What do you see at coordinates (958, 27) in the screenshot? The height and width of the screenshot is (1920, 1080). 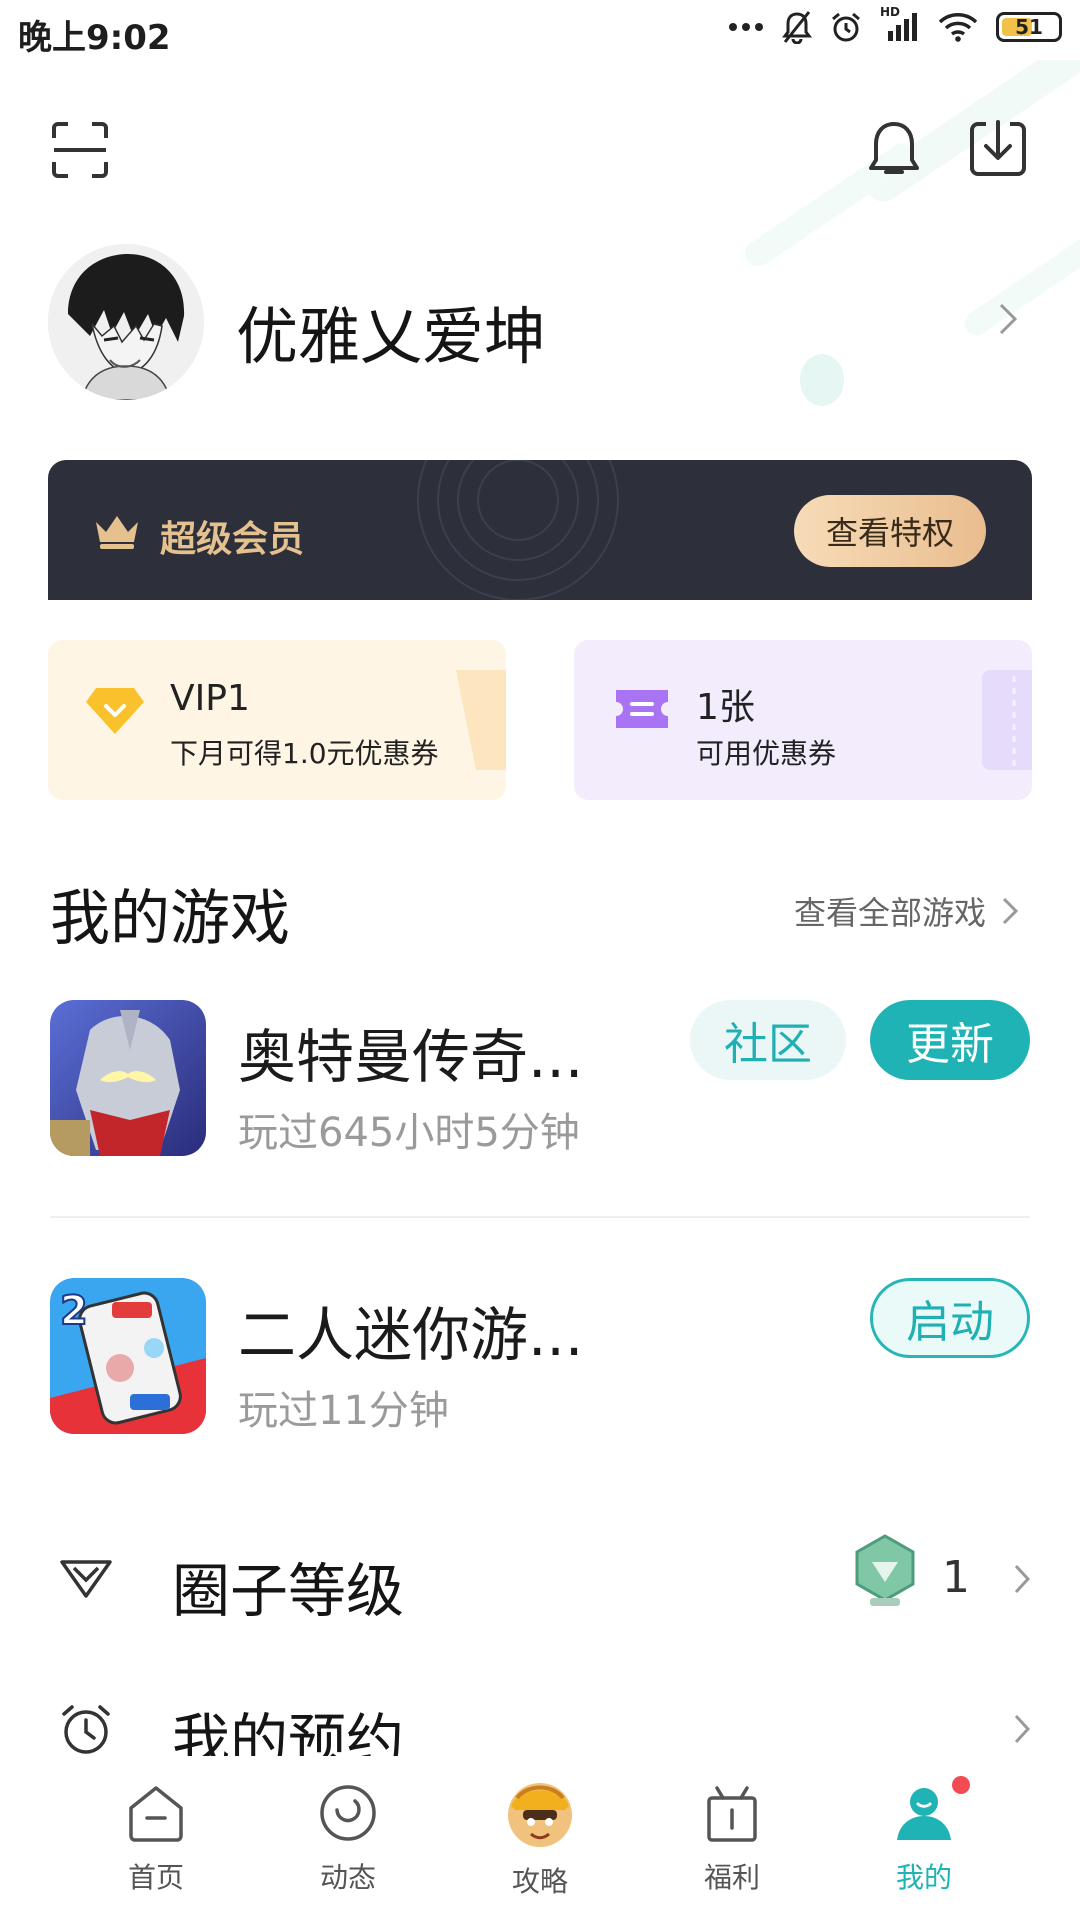 I see `wifi-icon` at bounding box center [958, 27].